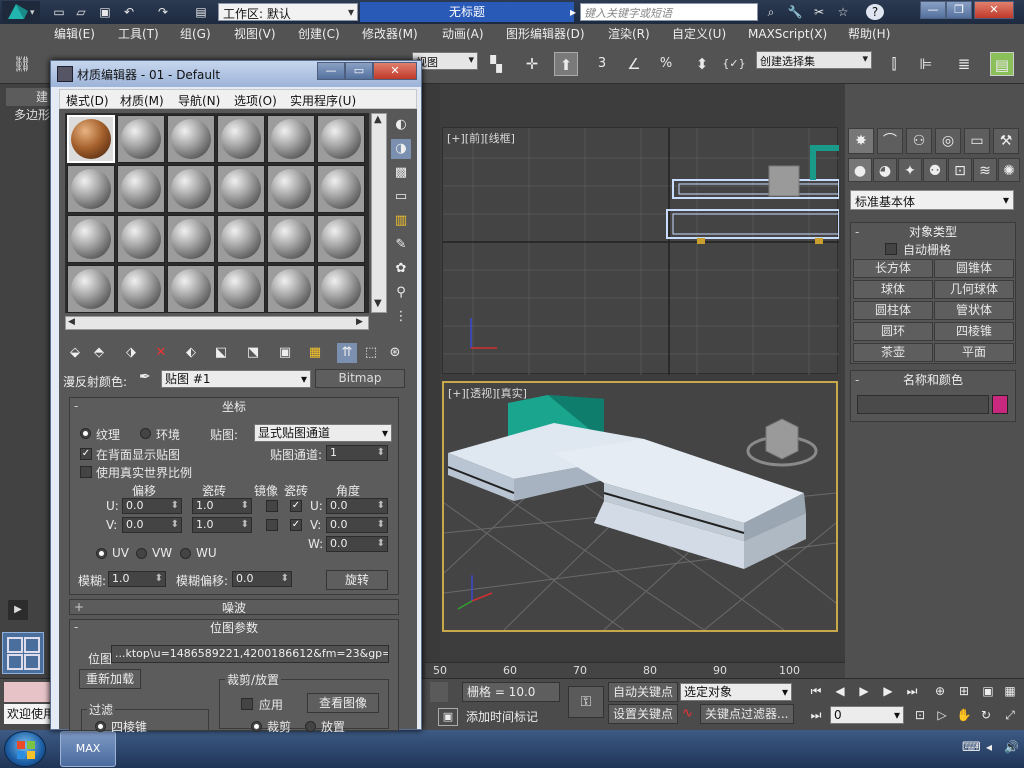  I want to click on sphere-button: 球体, so click(893, 289).